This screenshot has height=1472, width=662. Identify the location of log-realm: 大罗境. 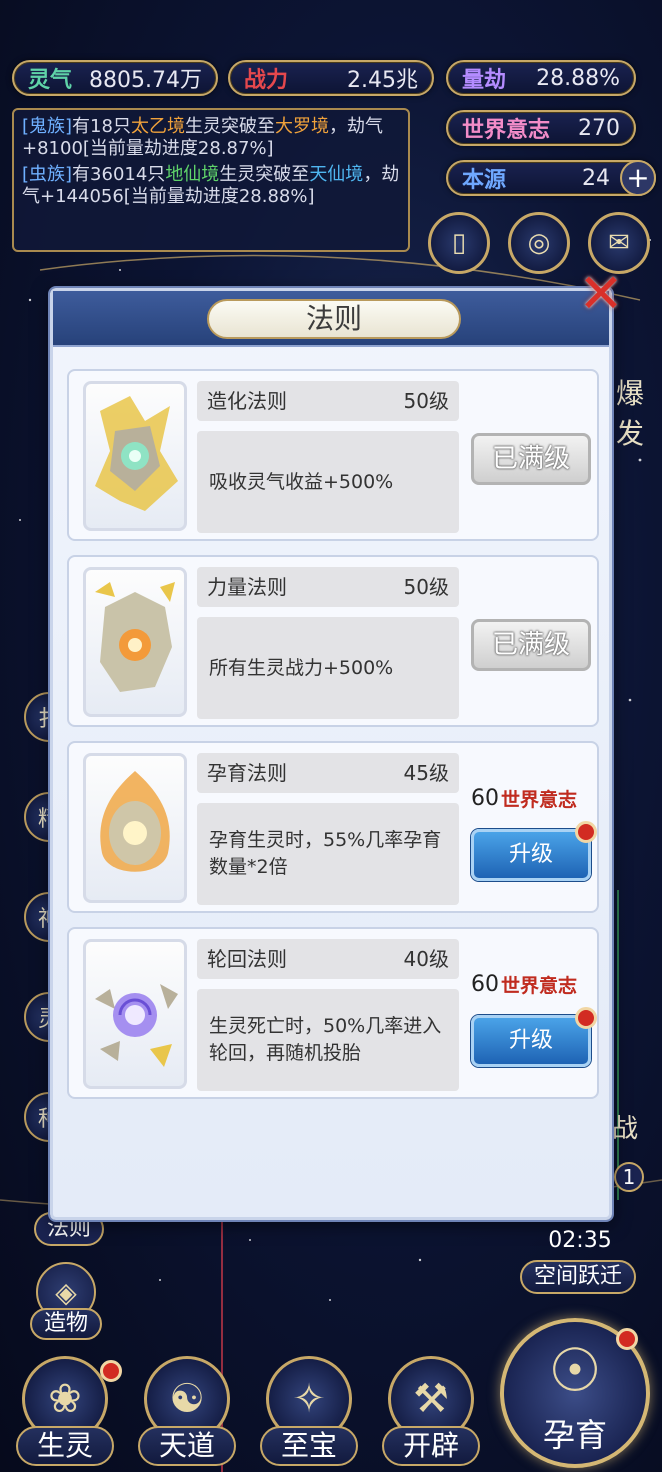
(301, 126).